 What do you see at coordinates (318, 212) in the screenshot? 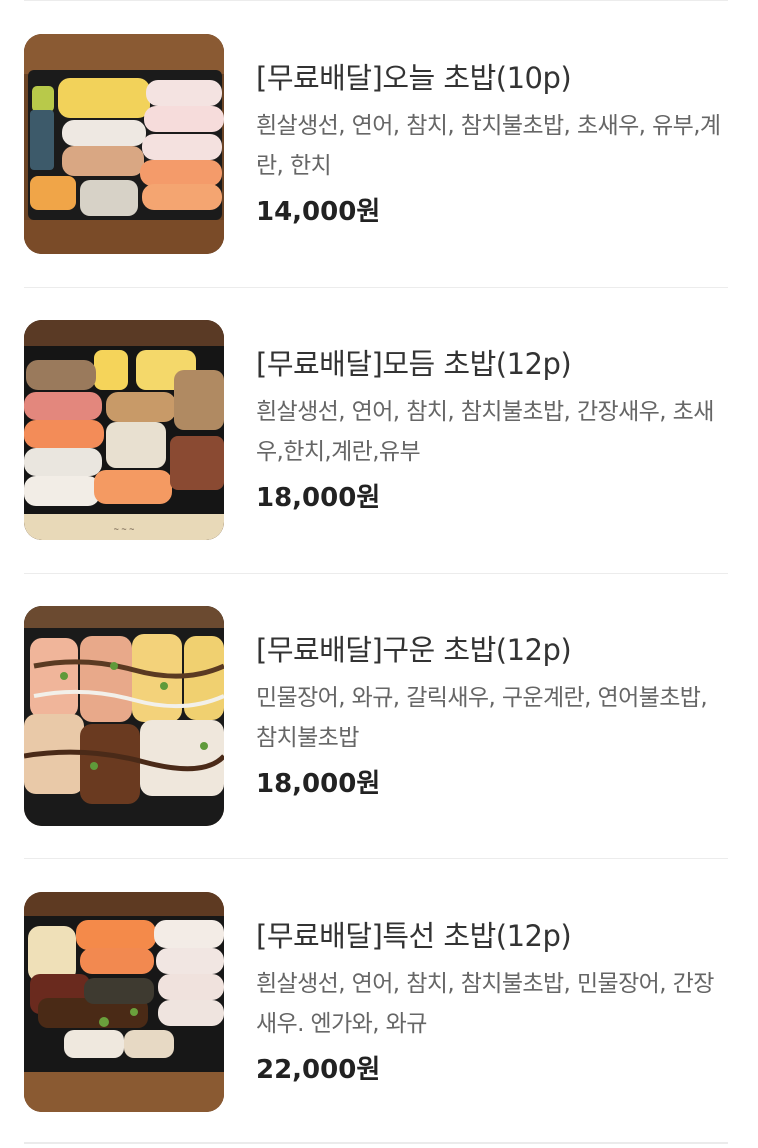
I see `menu-item-price: 14,000원` at bounding box center [318, 212].